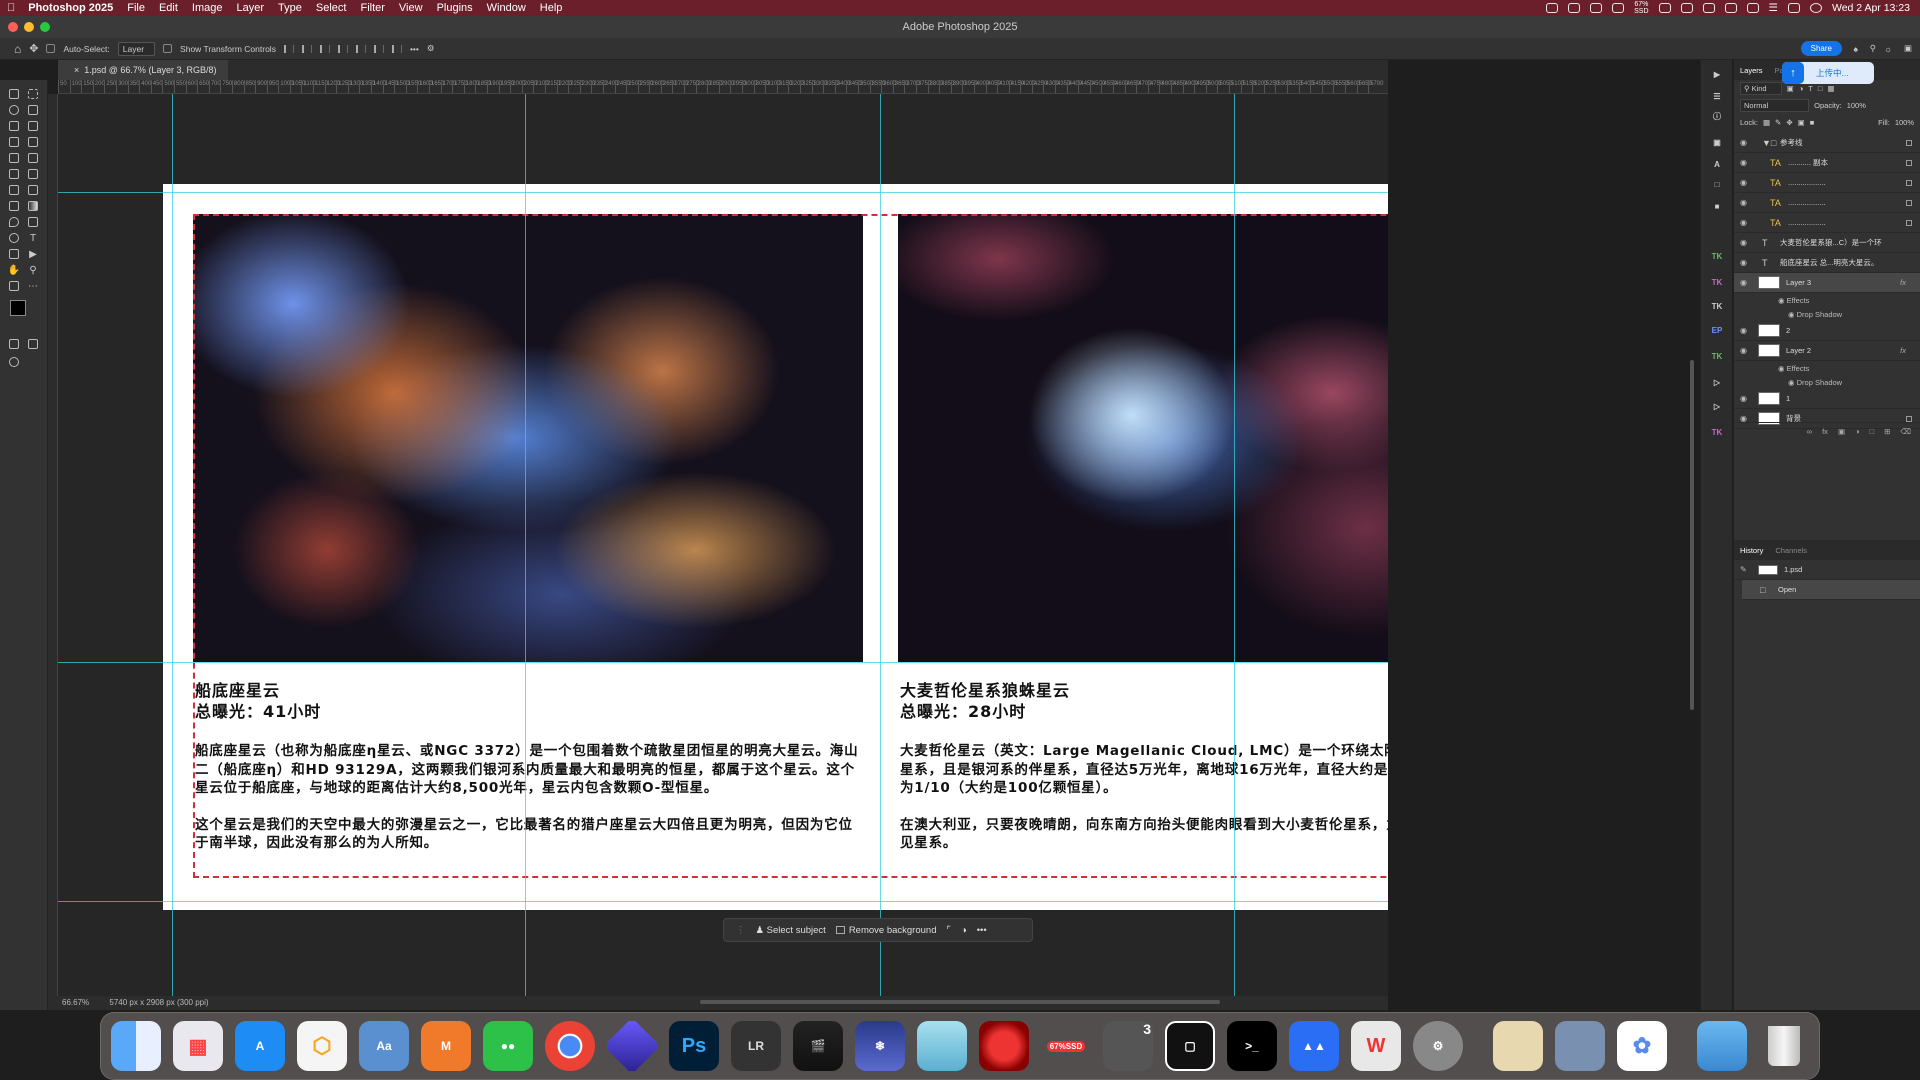 This screenshot has height=1080, width=1920. Describe the element at coordinates (1773, 8) in the screenshot. I see `wifi-icon: ☰` at that location.